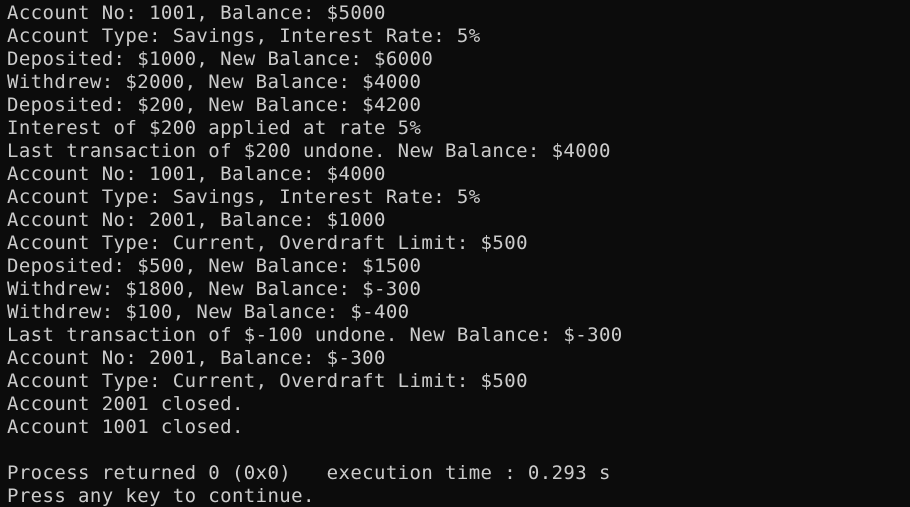 Image resolution: width=910 pixels, height=507 pixels. I want to click on output-line: Account No: 1001, Balance: $4000, so click(196, 174).